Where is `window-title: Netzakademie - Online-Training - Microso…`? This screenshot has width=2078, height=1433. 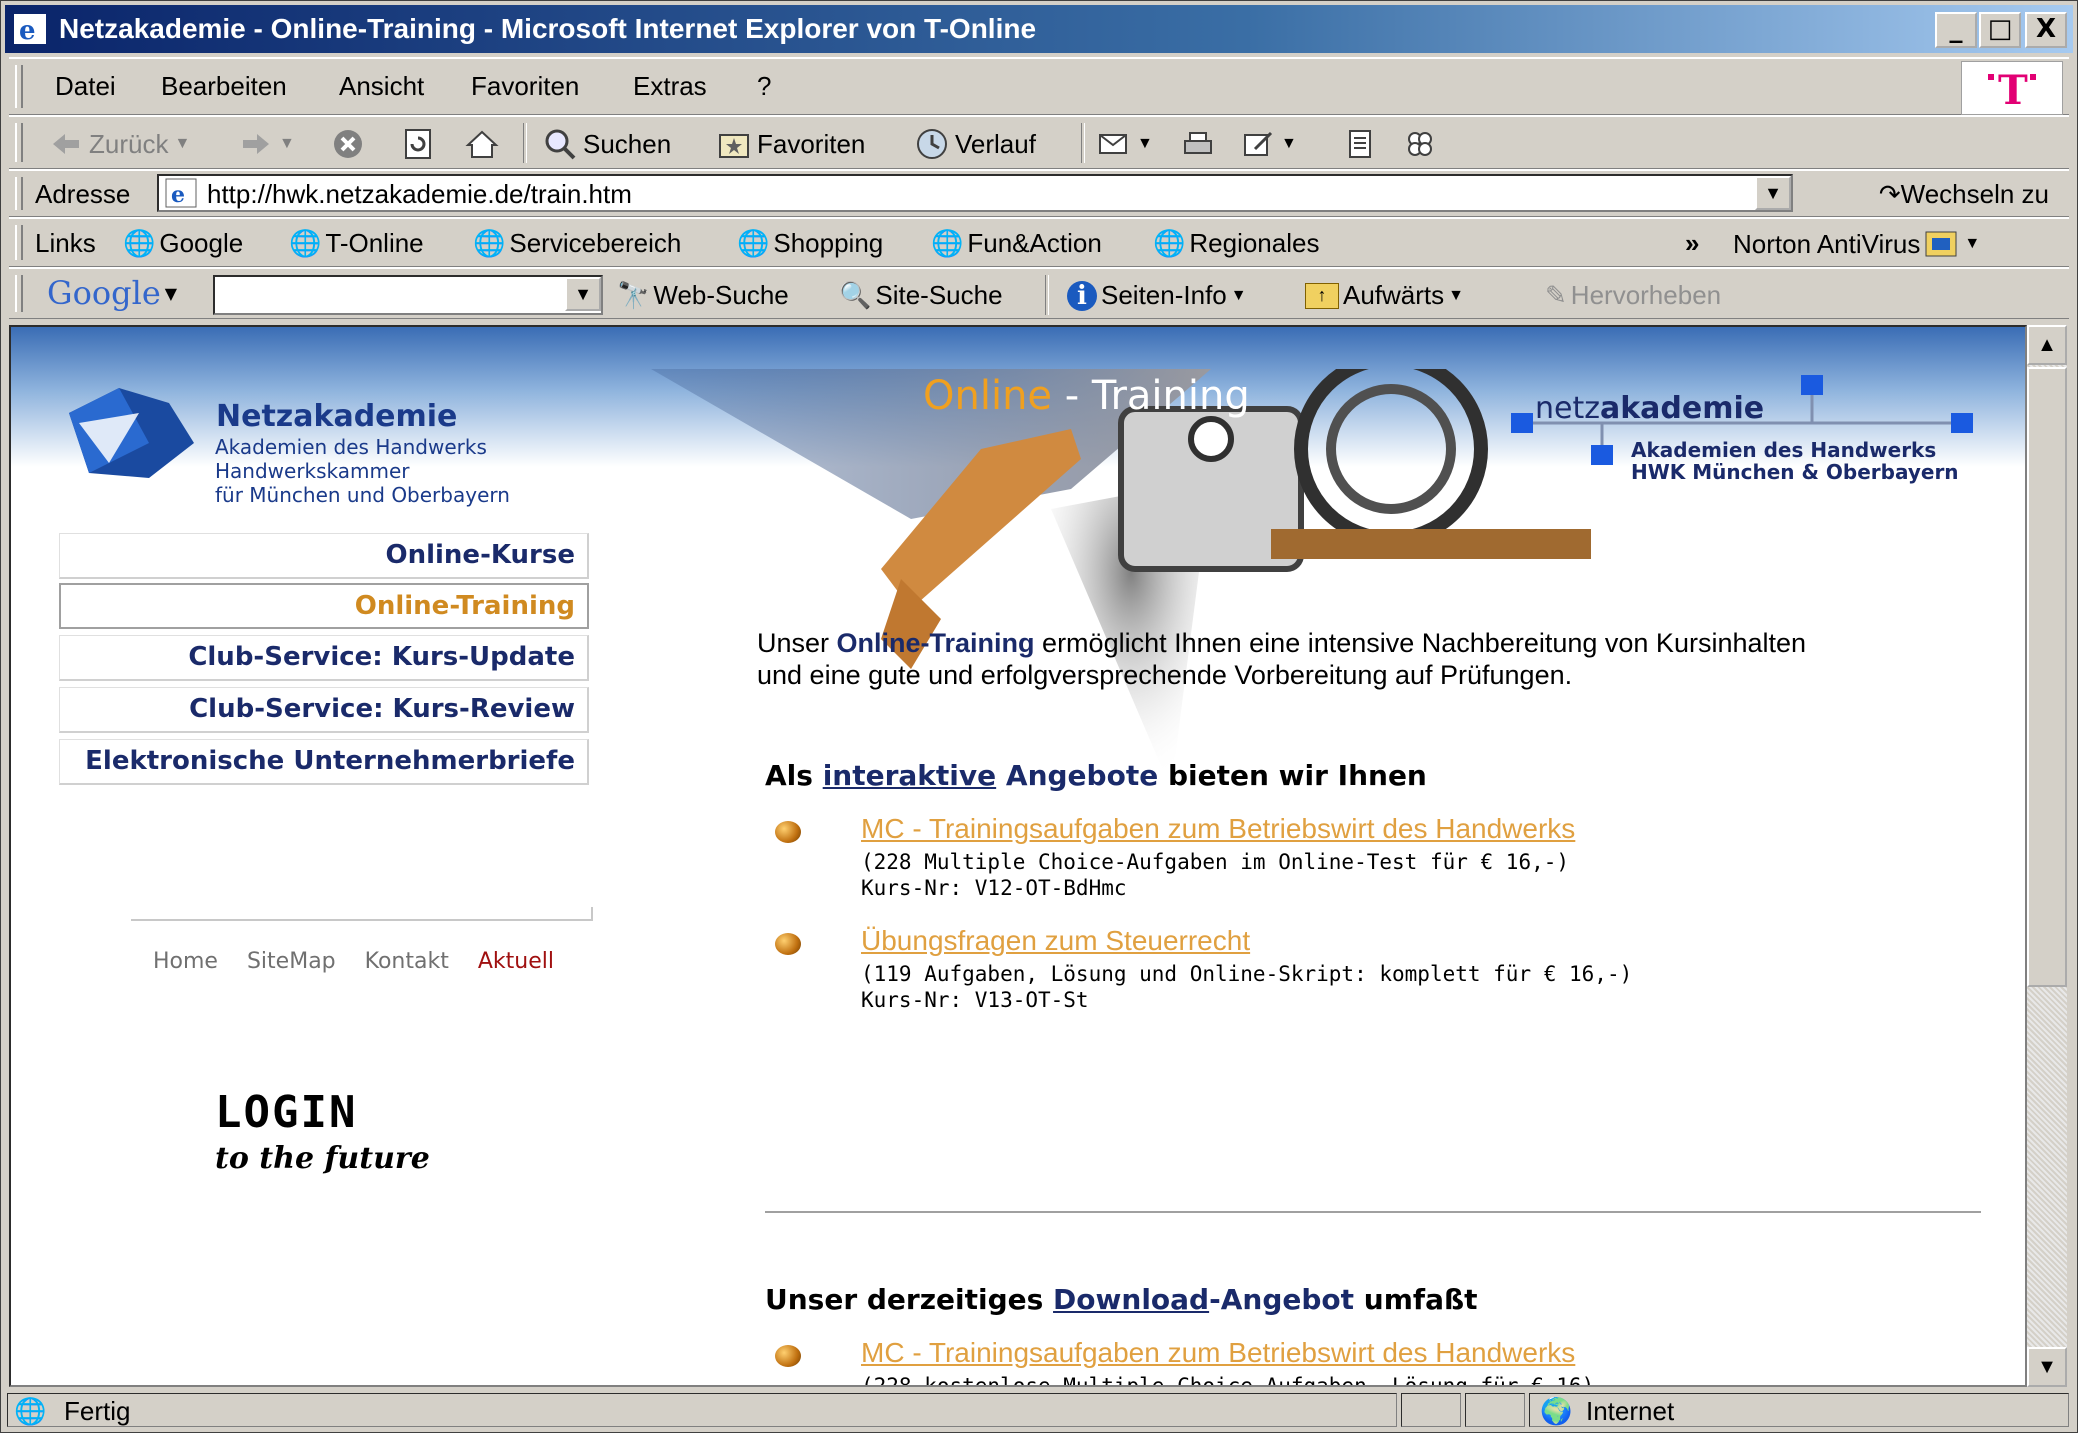
window-title: Netzakademie - Online-Training - Microso… is located at coordinates (548, 28).